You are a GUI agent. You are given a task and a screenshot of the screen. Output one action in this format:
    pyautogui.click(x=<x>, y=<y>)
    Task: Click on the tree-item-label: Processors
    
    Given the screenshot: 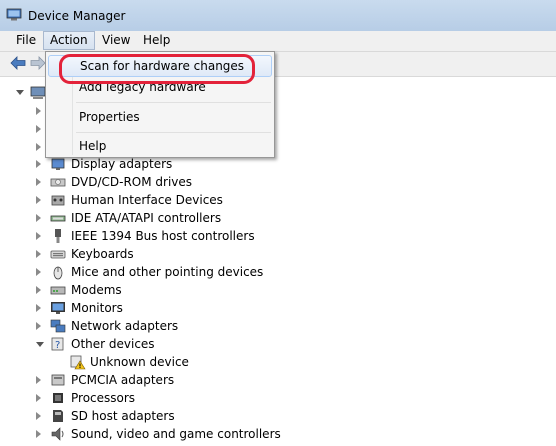 What is the action you would take?
    pyautogui.click(x=103, y=398)
    